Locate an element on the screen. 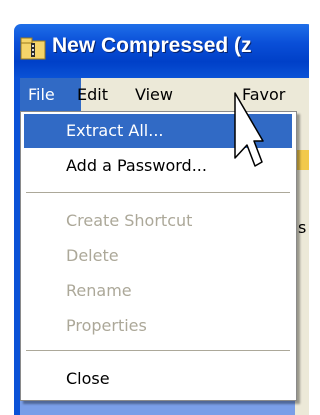 This screenshot has height=415, width=320. mouse-cursor-icon is located at coordinates (249, 129).